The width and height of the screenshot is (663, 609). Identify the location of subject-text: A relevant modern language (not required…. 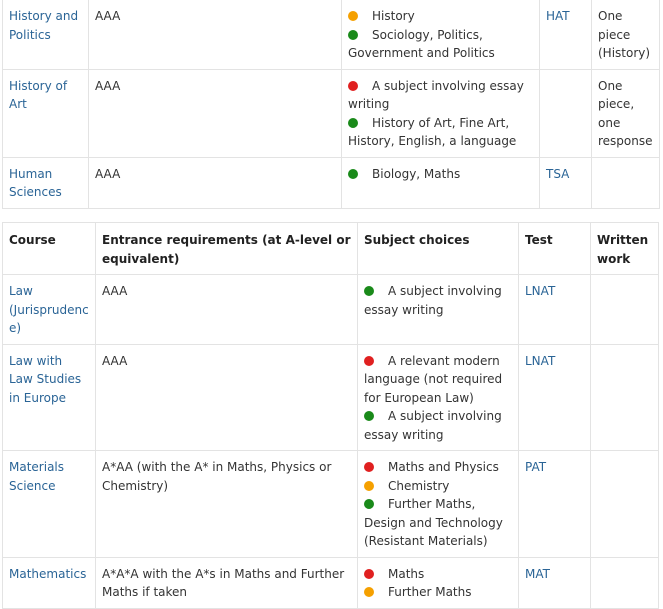
(433, 379).